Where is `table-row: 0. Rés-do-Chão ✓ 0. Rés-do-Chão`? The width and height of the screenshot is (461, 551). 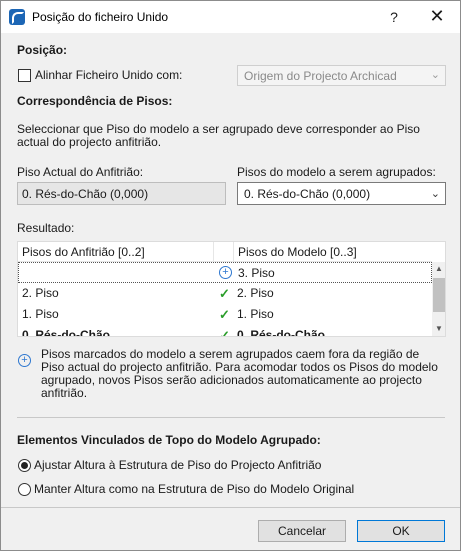 table-row: 0. Rés-do-Chão ✓ 0. Rés-do-Chão is located at coordinates (225, 331).